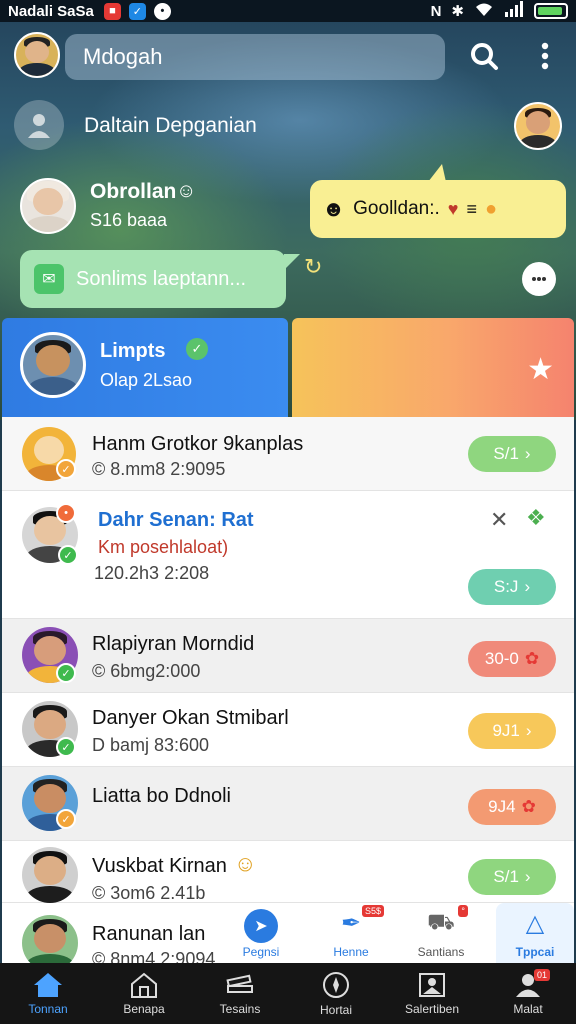 The image size is (576, 1024). What do you see at coordinates (173, 644) in the screenshot?
I see `contact-name: Rlapiyran Morndid` at bounding box center [173, 644].